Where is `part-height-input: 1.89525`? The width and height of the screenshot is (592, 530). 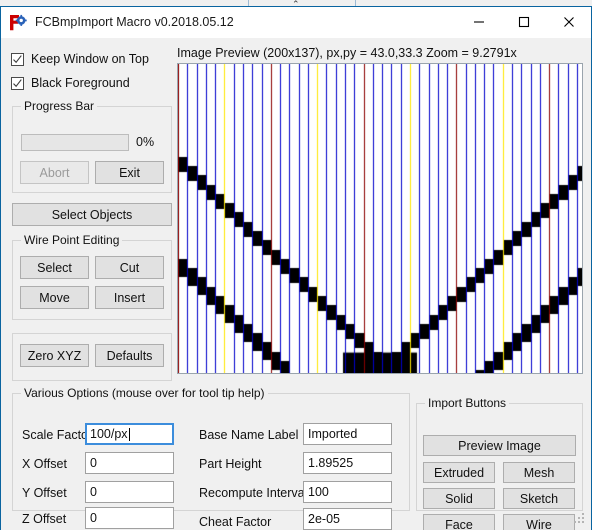
part-height-input: 1.89525 is located at coordinates (347, 463).